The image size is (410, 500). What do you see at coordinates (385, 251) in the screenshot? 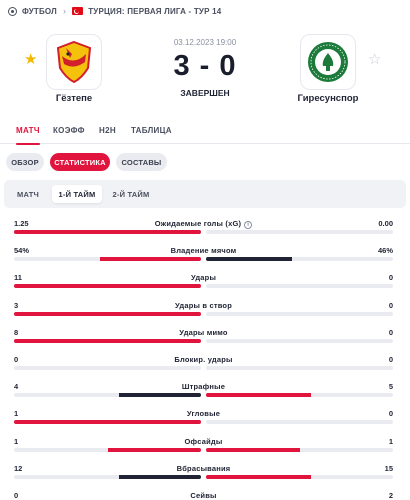
I see `stat-away-value: 46%` at bounding box center [385, 251].